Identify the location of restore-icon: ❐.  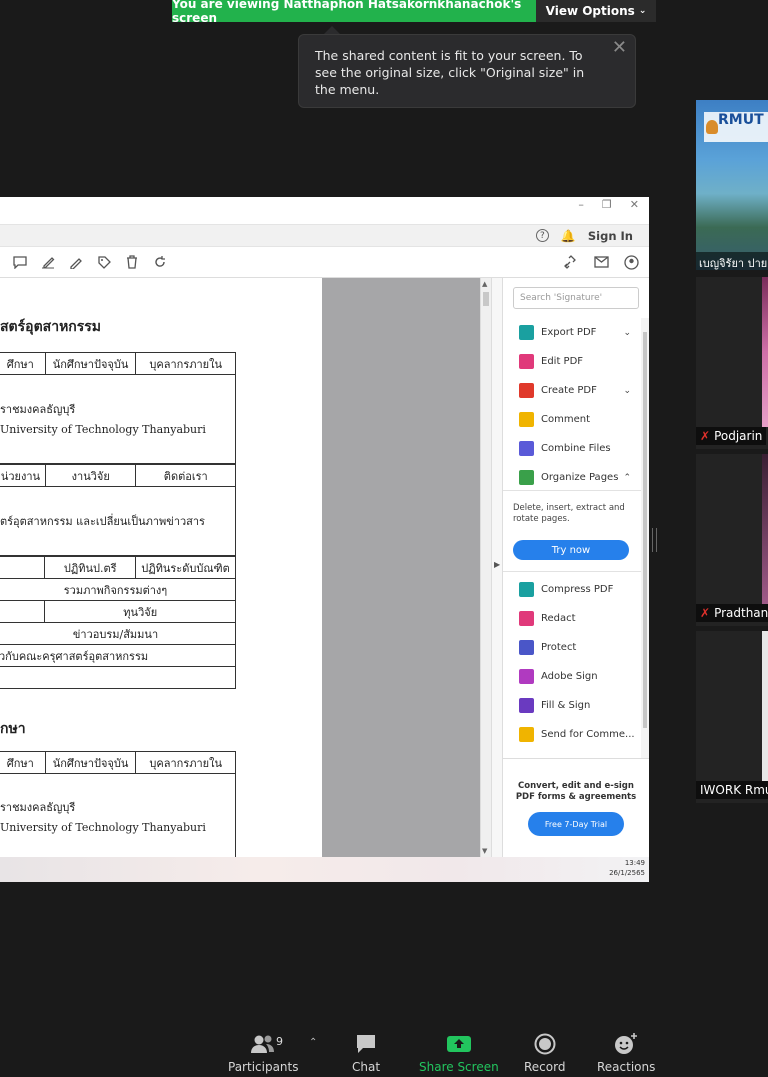
(607, 204).